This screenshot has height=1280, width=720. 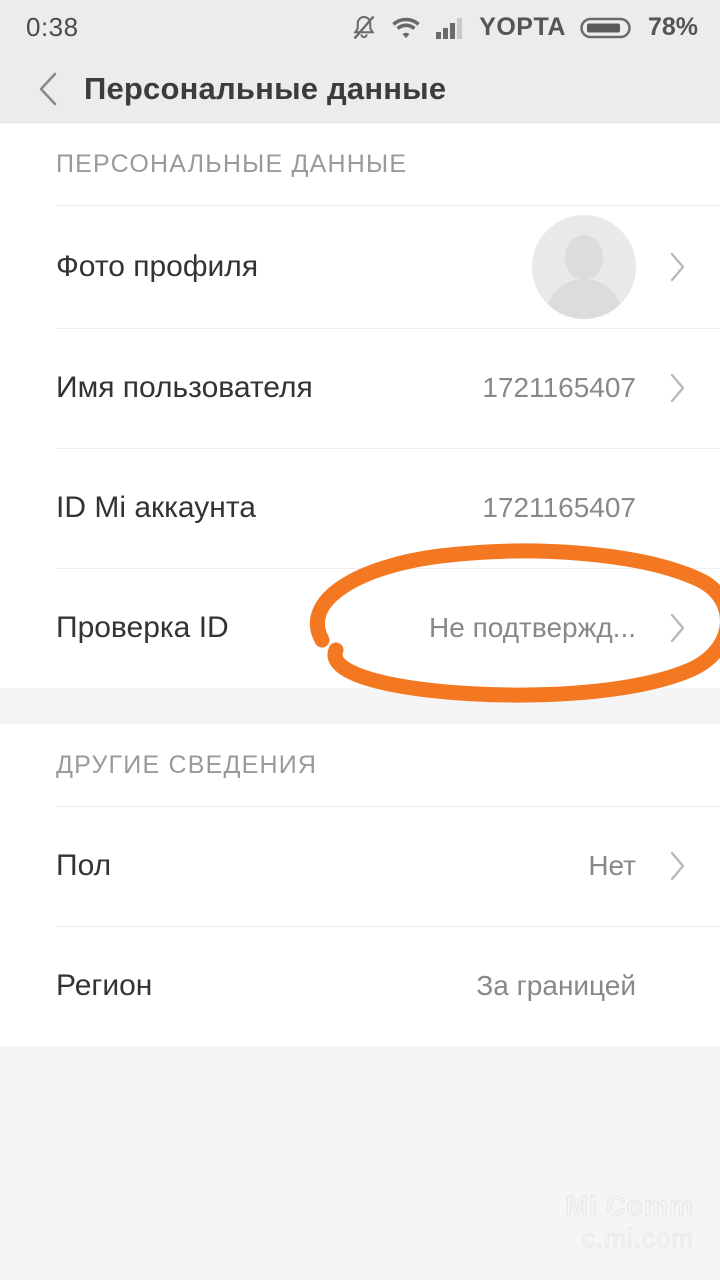 I want to click on row-label: Имя пользователя, so click(x=184, y=387).